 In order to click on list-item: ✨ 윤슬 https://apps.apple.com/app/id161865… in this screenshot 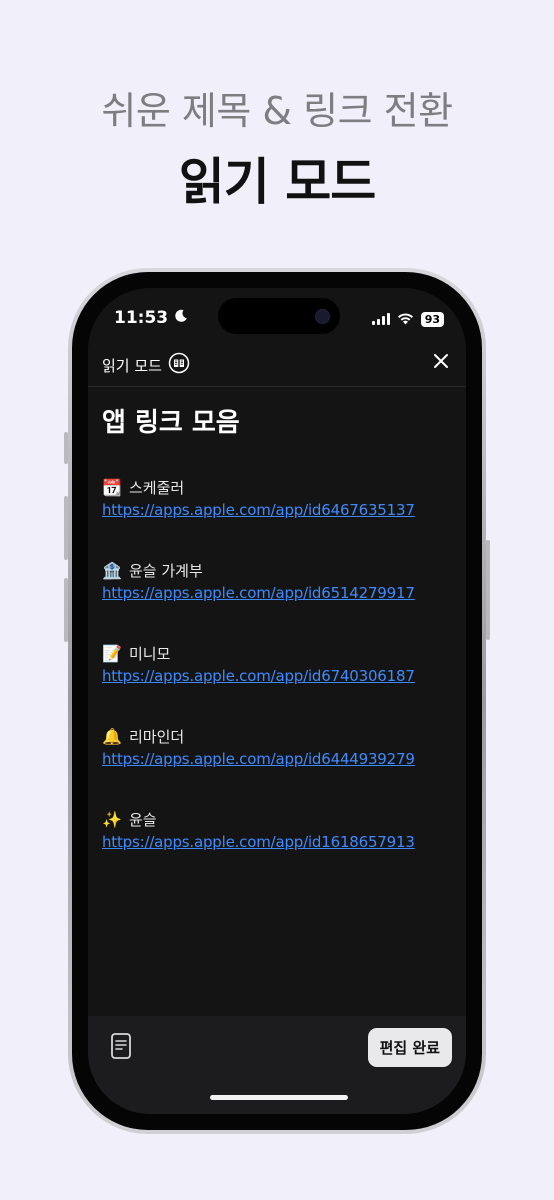, I will do `click(282, 850)`.